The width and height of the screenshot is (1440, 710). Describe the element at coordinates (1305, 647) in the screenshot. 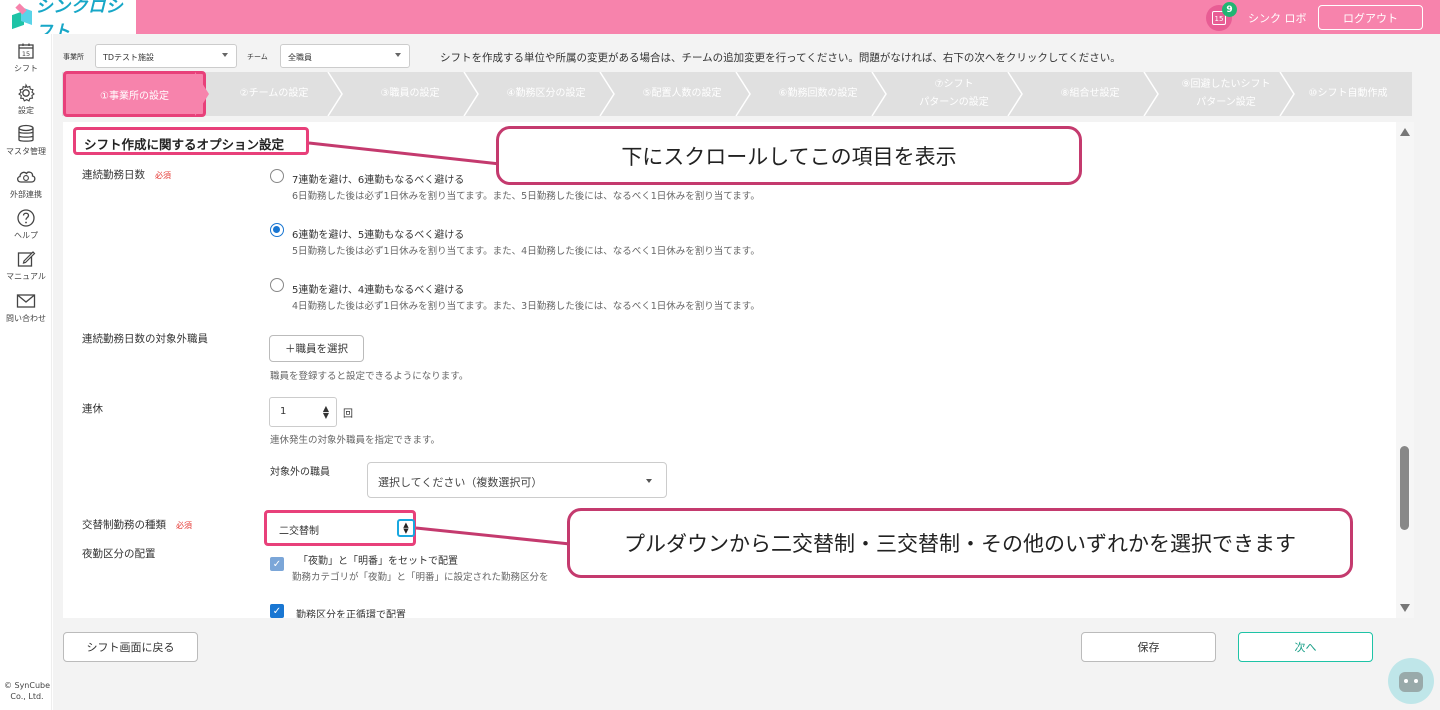

I see `next-button: 次へ` at that location.